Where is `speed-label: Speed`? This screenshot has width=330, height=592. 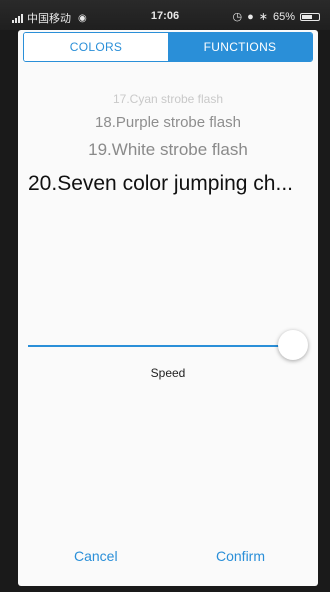 speed-label: Speed is located at coordinates (168, 373).